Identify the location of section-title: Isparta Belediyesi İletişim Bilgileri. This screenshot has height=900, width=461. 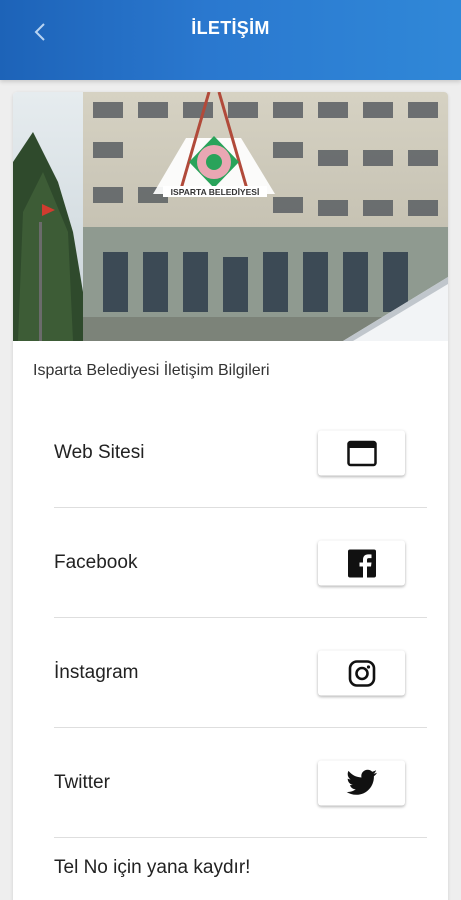
(151, 370).